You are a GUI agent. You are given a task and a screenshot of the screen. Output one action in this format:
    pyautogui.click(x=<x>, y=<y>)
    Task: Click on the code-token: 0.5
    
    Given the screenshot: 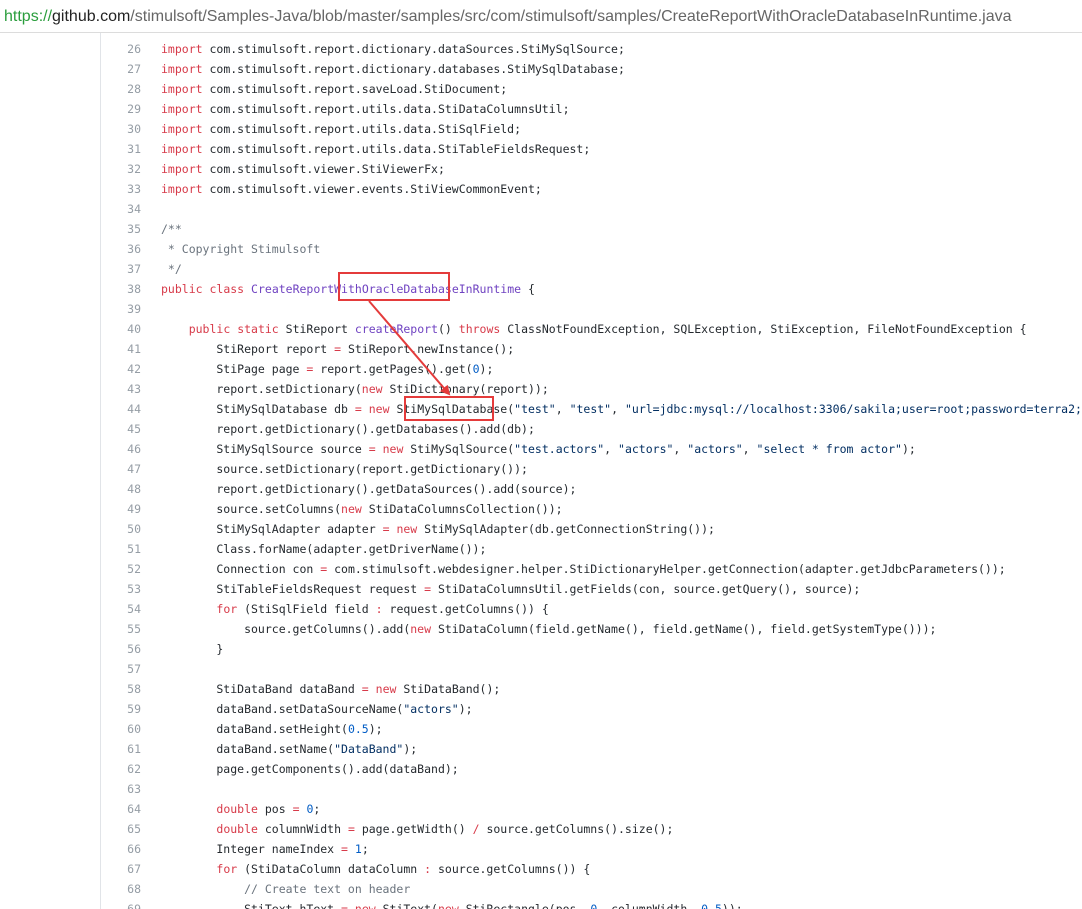 What is the action you would take?
    pyautogui.click(x=711, y=905)
    